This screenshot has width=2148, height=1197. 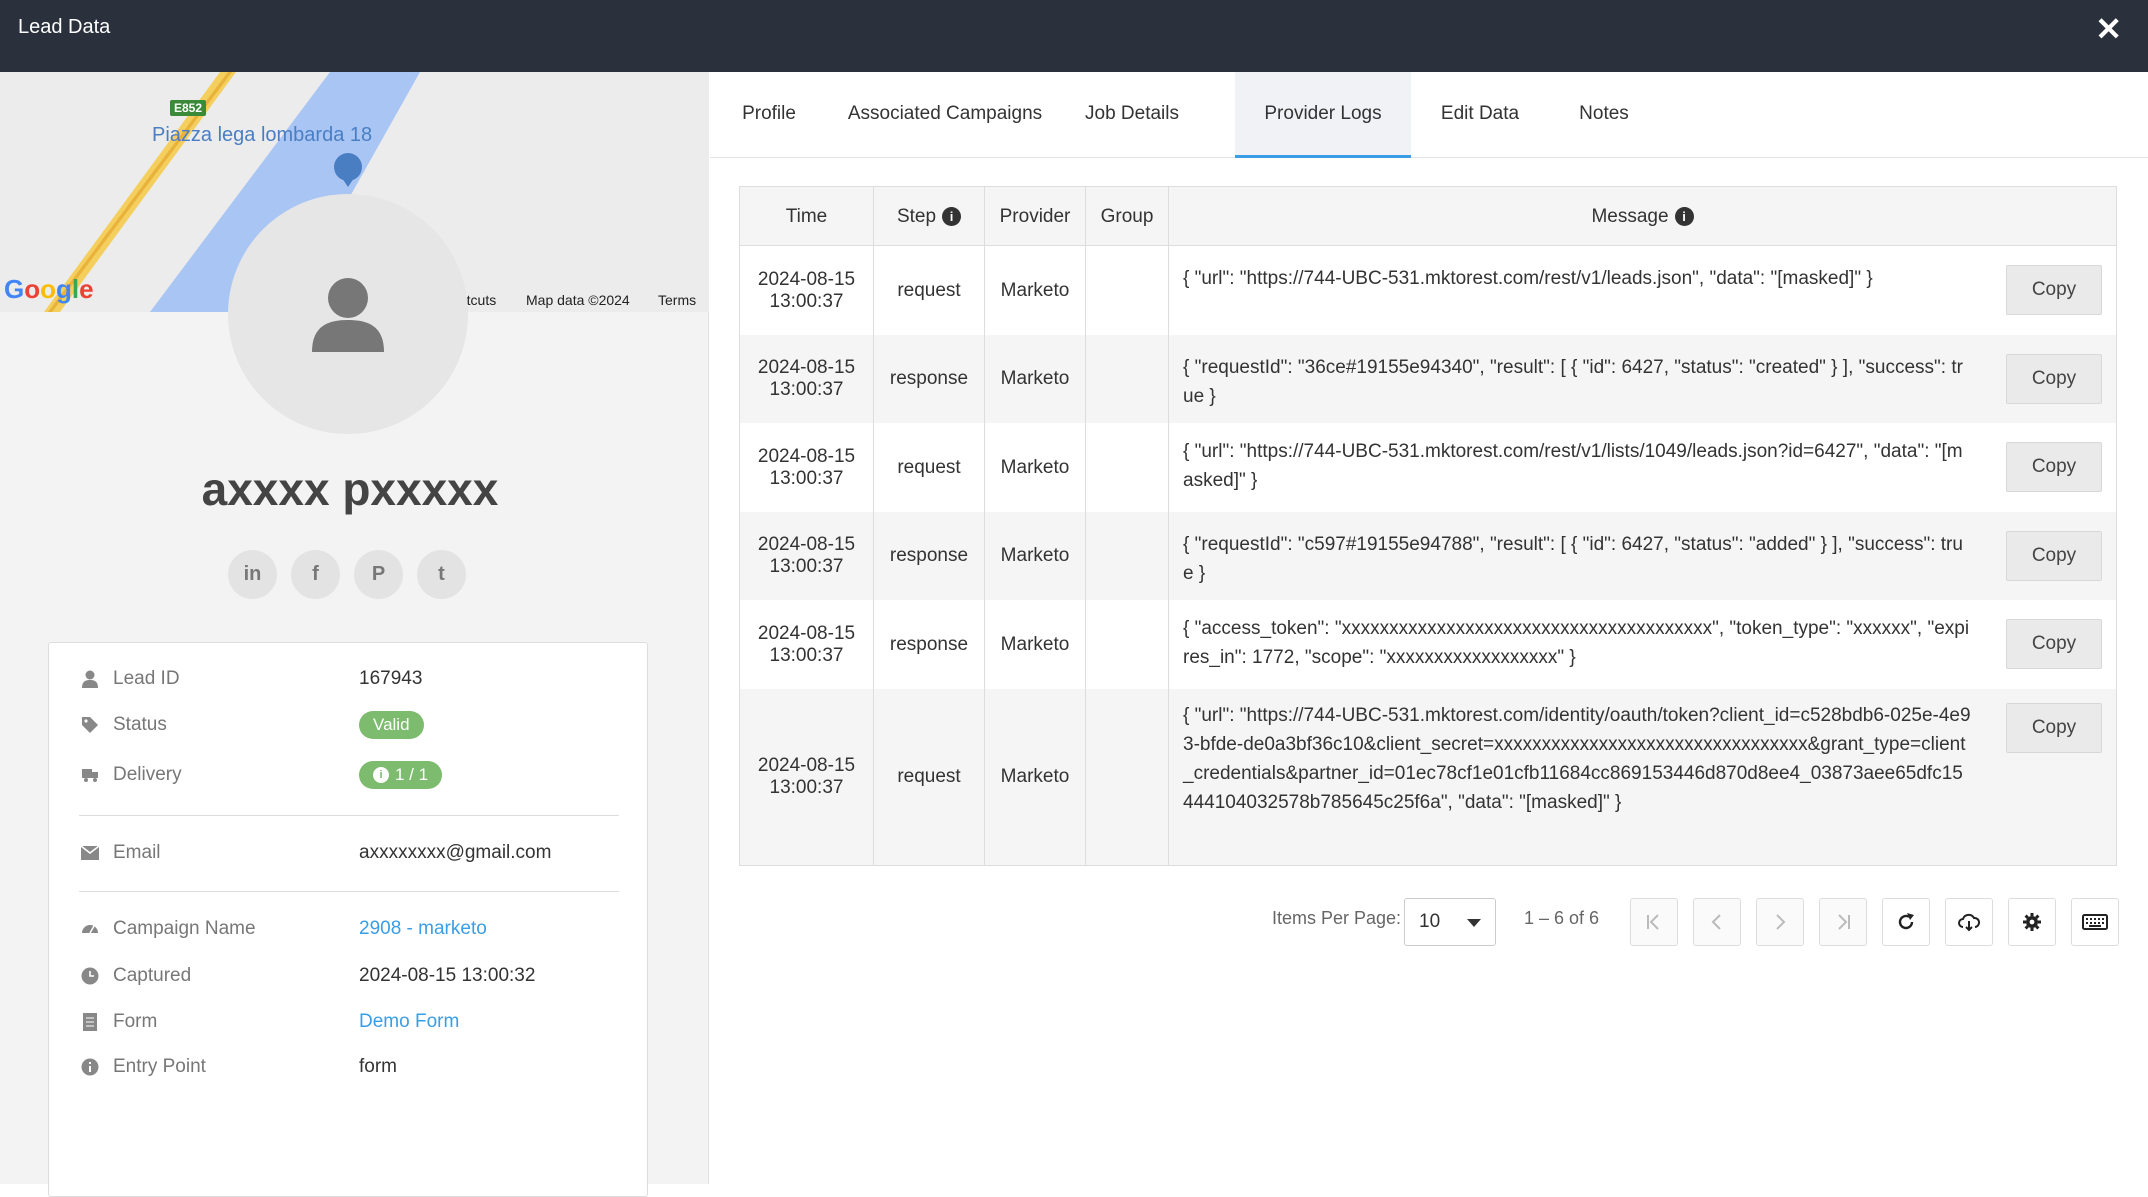 I want to click on keyboard-button, so click(x=2095, y=922).